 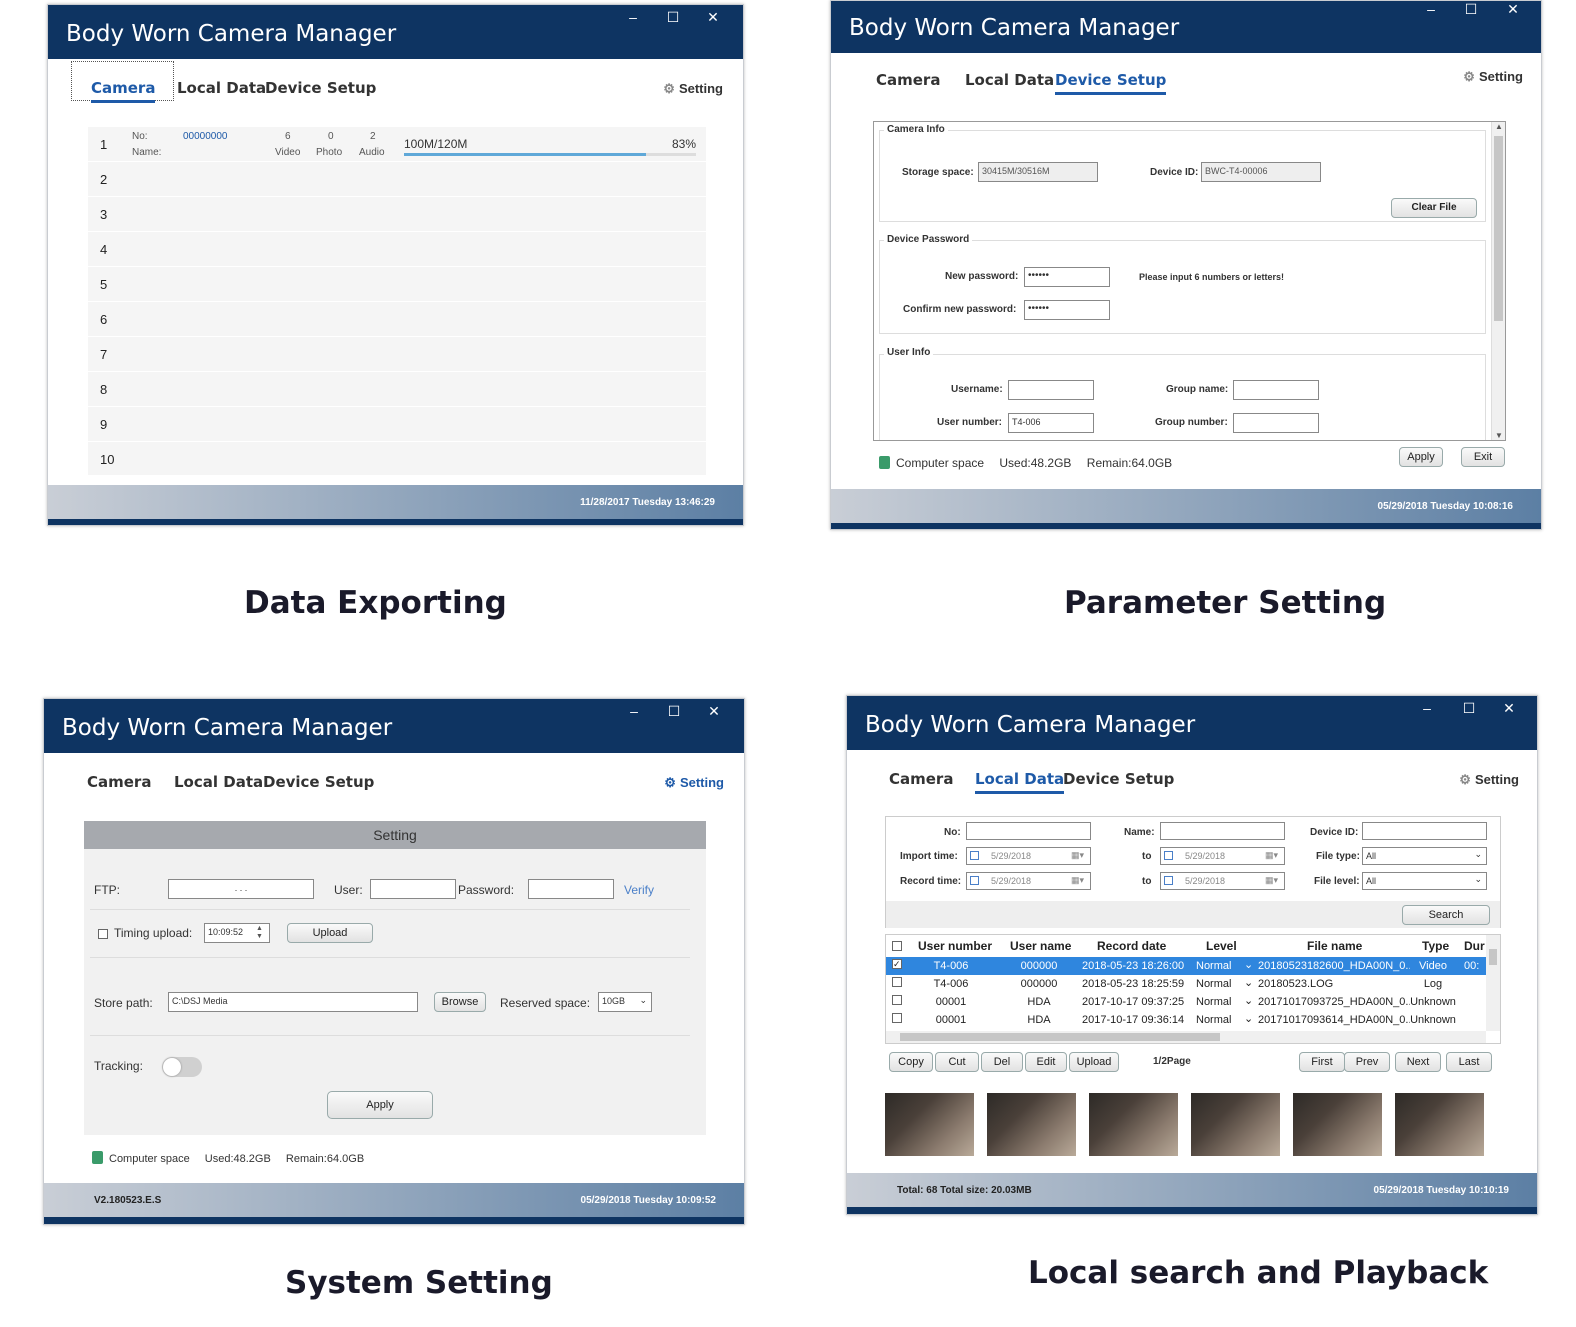 What do you see at coordinates (1060, 1037) in the screenshot?
I see `h-scroll-thumb` at bounding box center [1060, 1037].